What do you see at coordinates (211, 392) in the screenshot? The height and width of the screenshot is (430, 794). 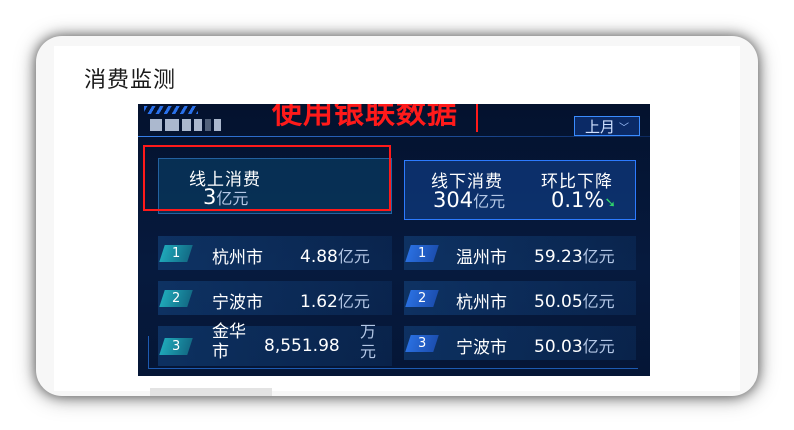 I see `scroll-tab` at bounding box center [211, 392].